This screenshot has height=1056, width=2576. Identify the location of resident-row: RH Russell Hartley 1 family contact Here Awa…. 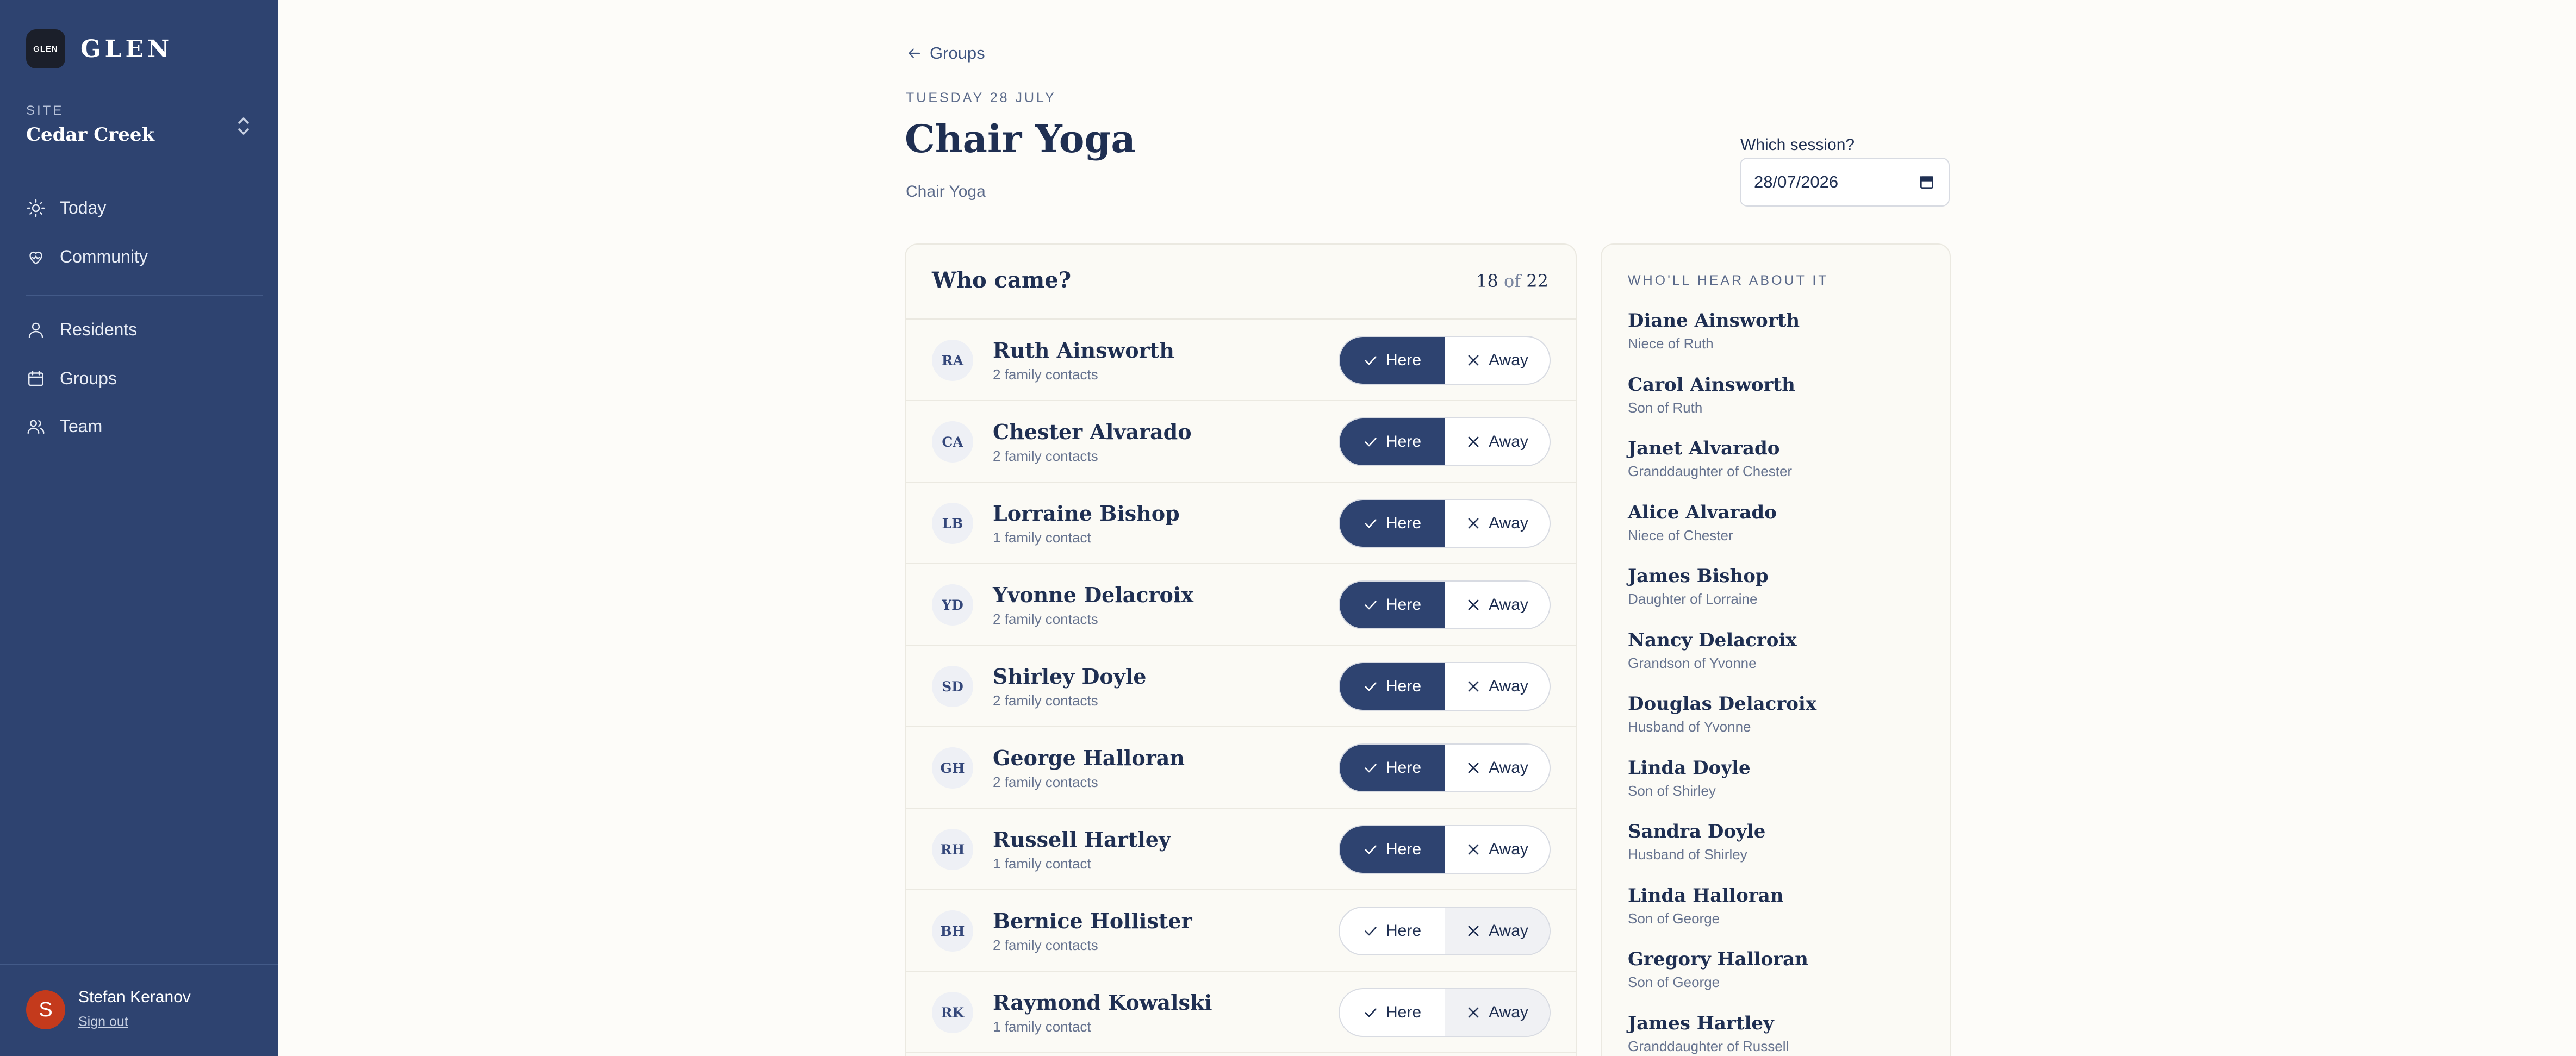
(1241, 849).